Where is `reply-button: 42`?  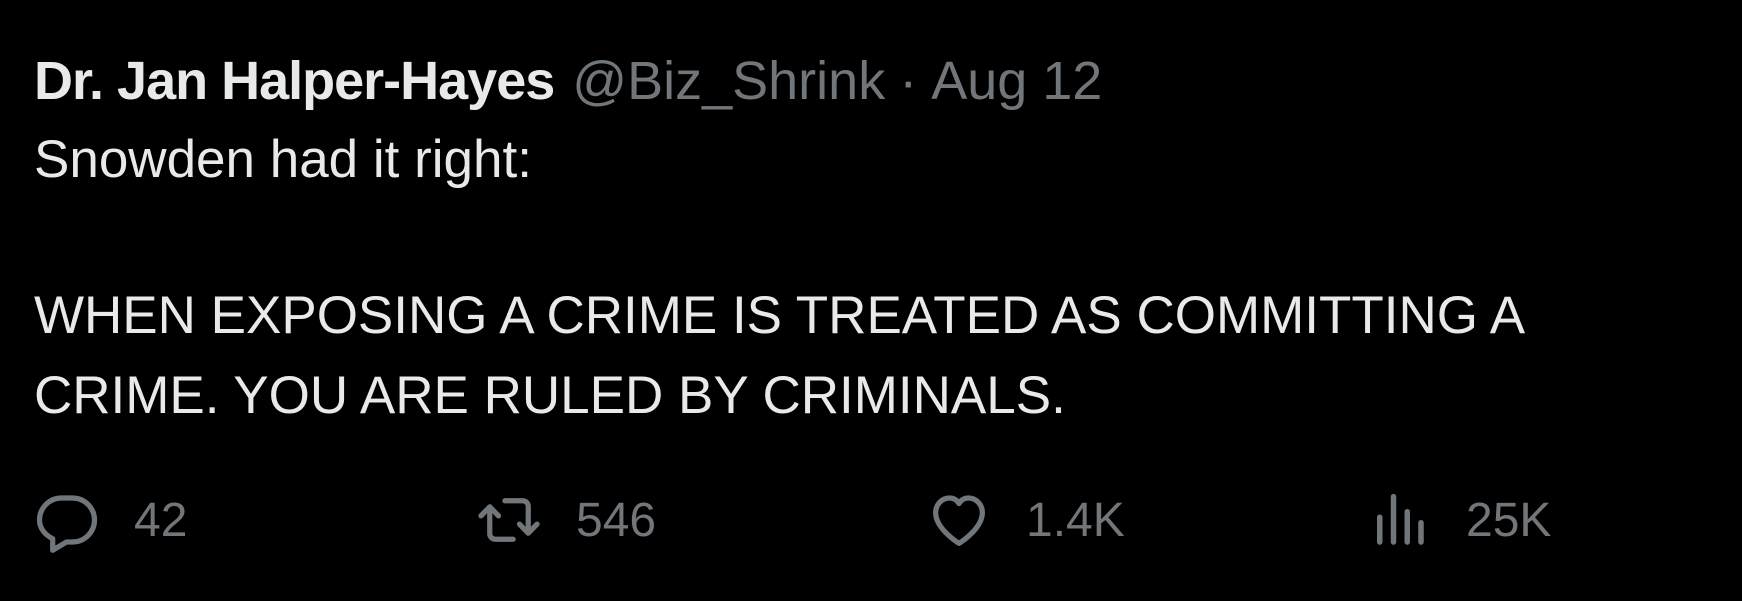 reply-button: 42 is located at coordinates (111, 520).